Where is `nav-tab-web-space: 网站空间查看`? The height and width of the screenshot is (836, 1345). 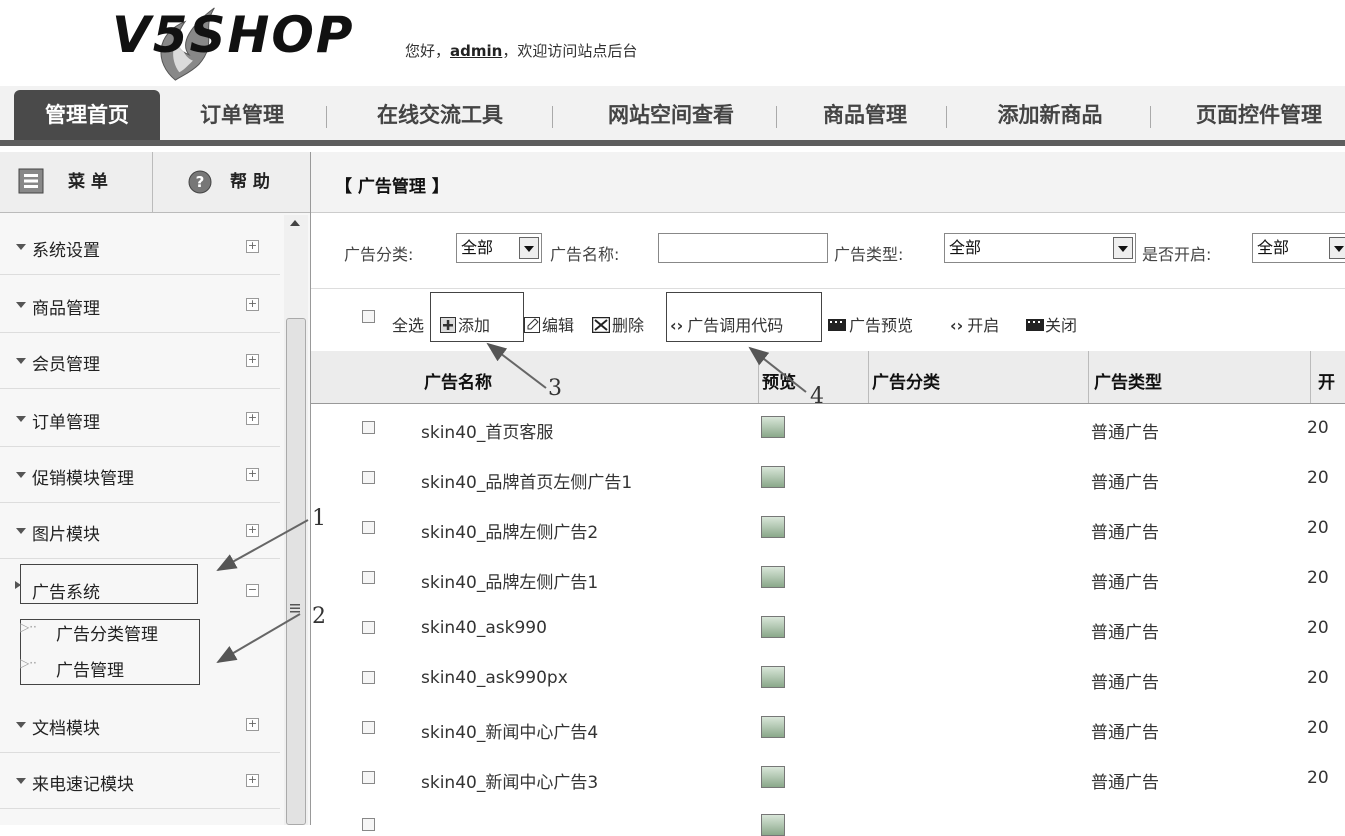
nav-tab-web-space: 网站空间查看 is located at coordinates (671, 113).